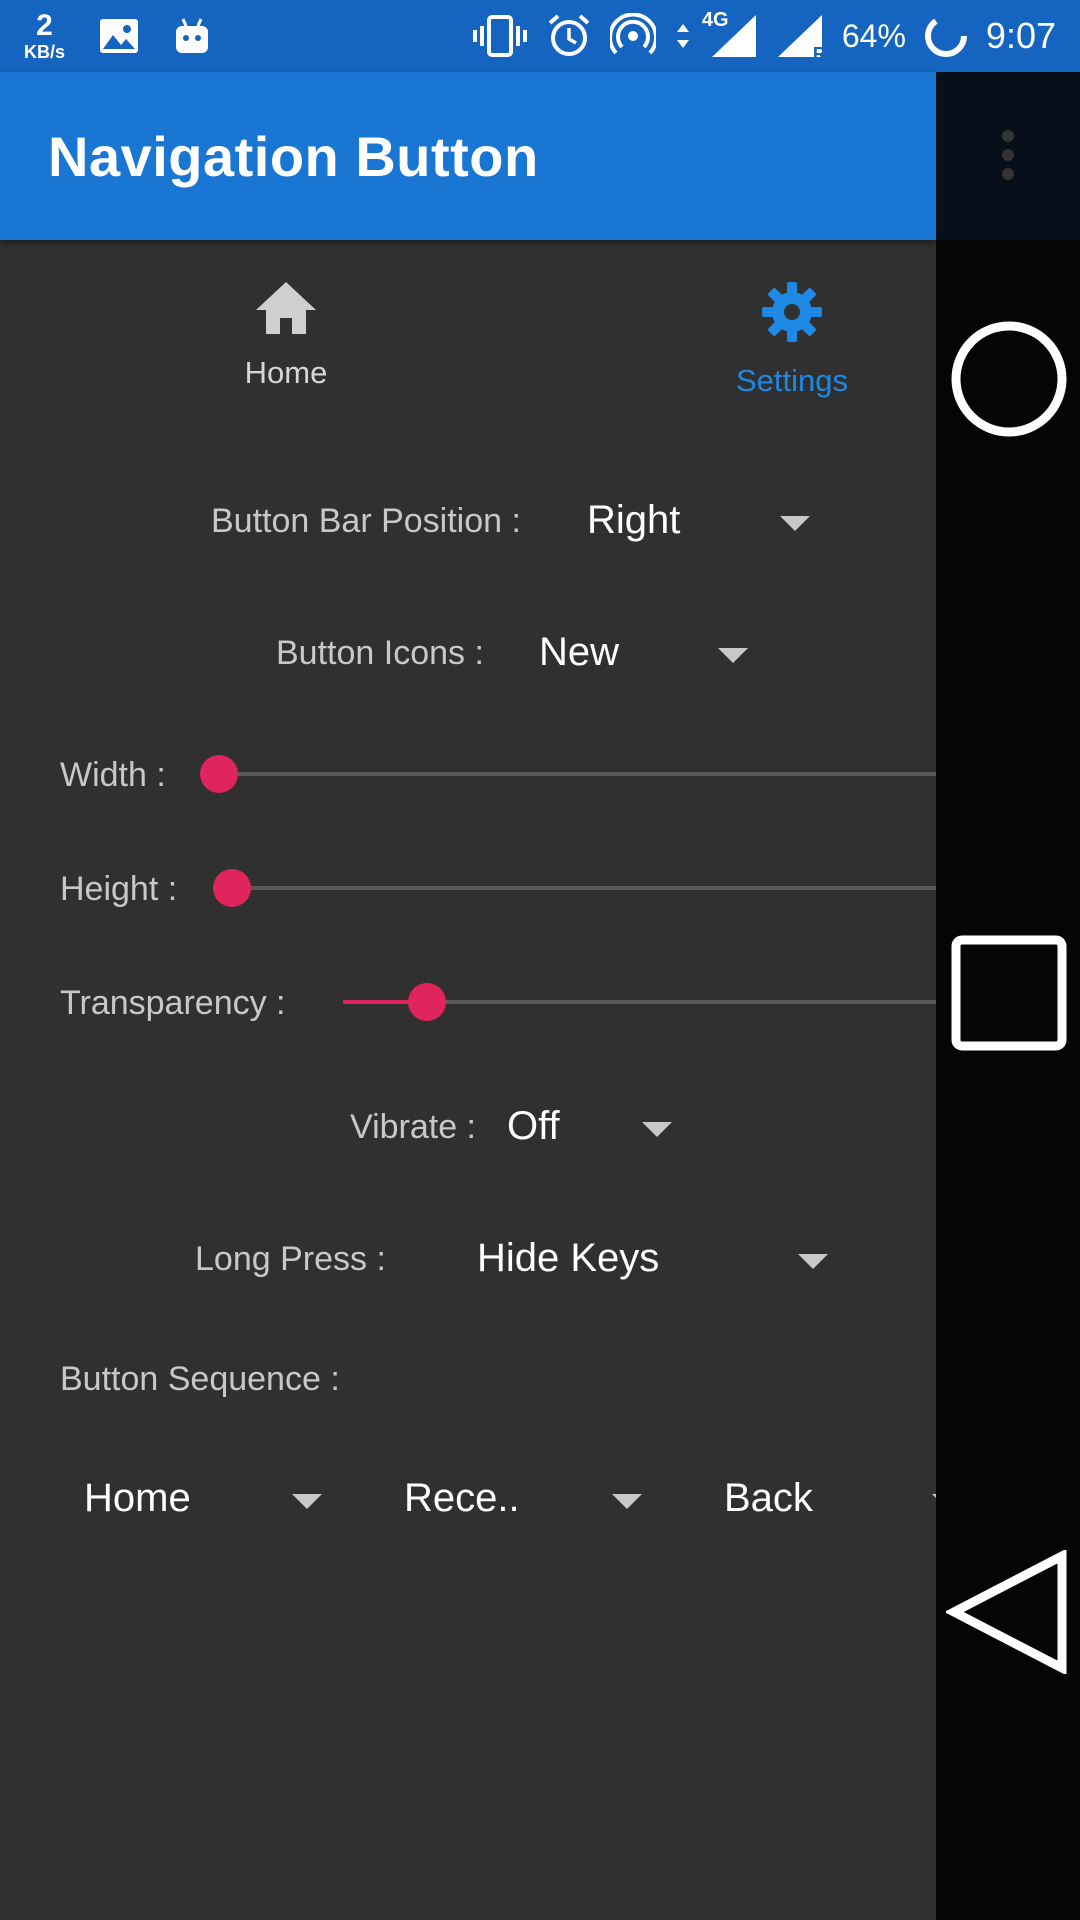 Image resolution: width=1080 pixels, height=1920 pixels. I want to click on roaming-label: R, so click(819, 54).